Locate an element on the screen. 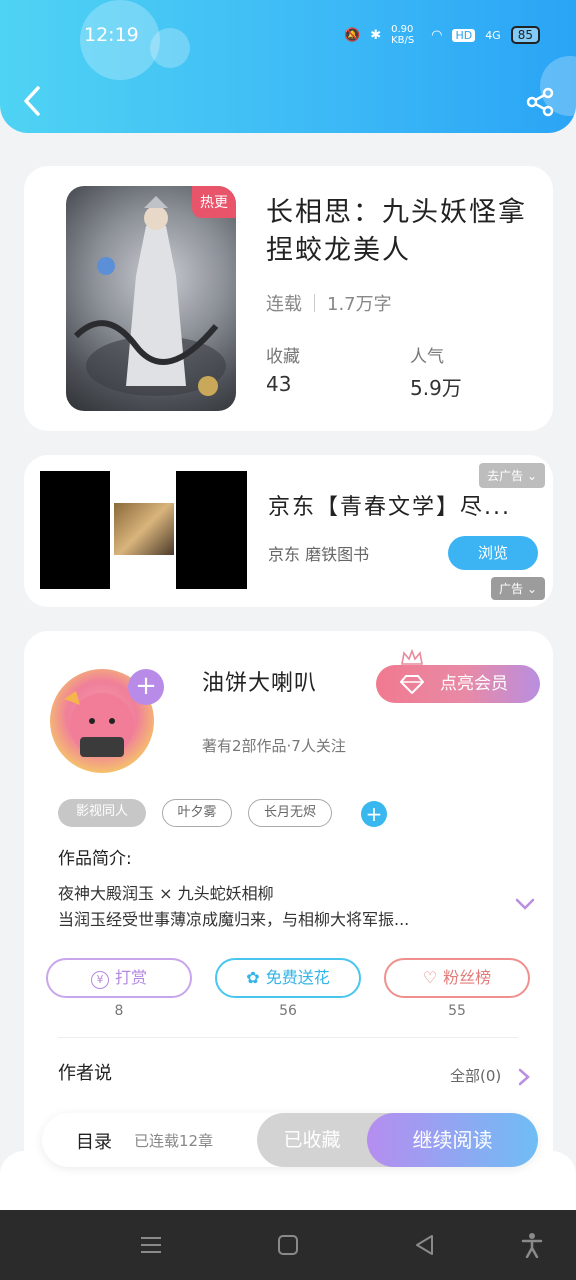  intro-line: 夜神大殿润玉 × 九头蛇妖相柳 is located at coordinates (166, 893).